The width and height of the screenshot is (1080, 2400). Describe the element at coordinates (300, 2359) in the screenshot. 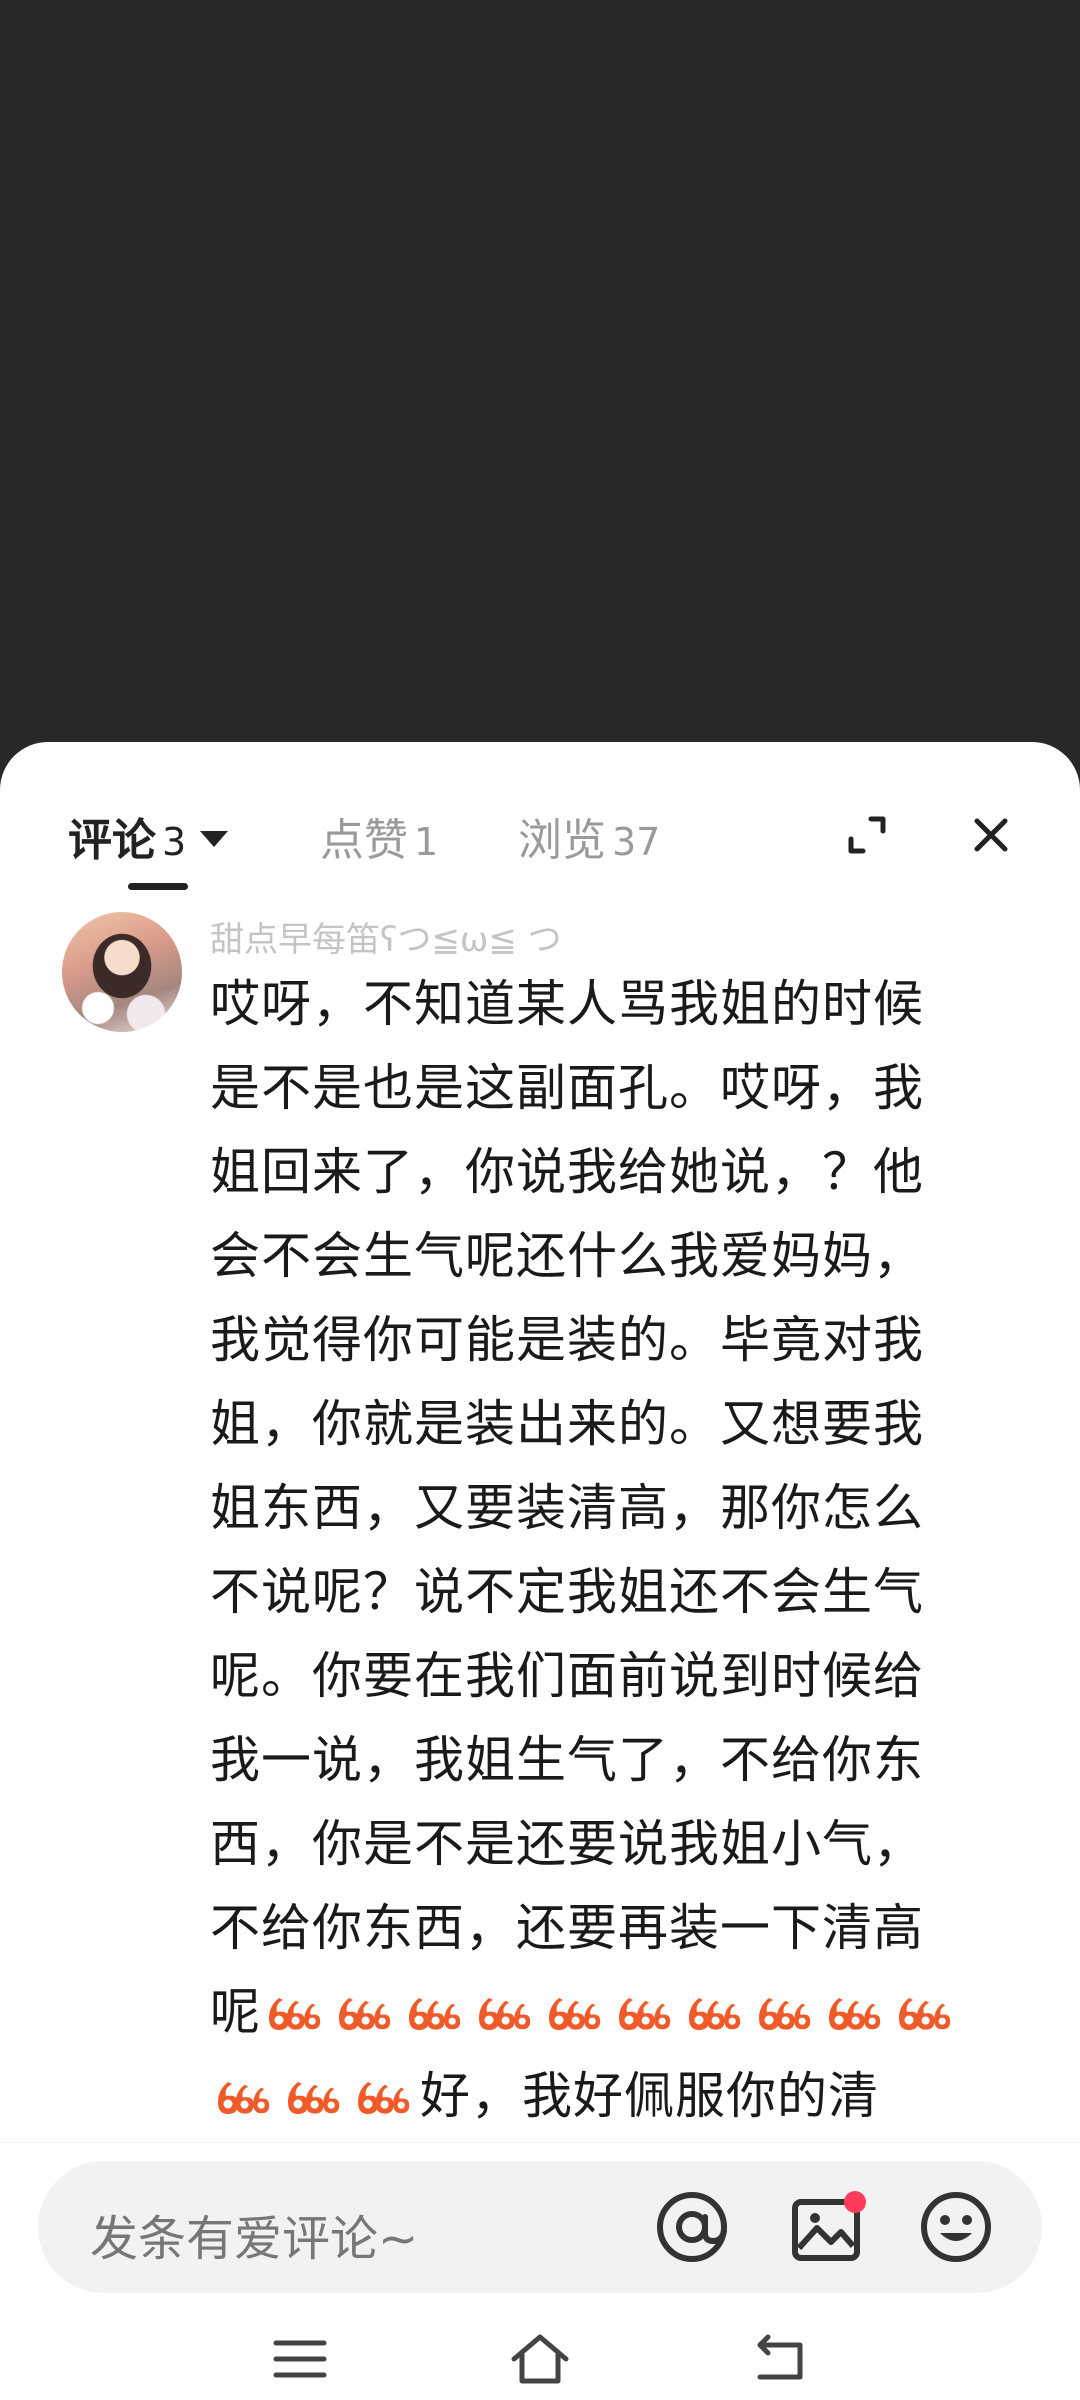

I see `menu-icon` at that location.